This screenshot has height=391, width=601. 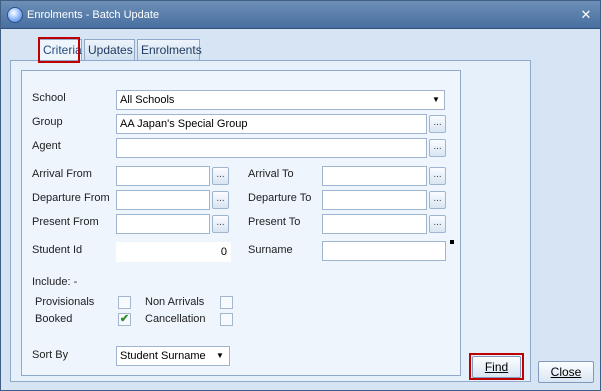 I want to click on close-button: Close, so click(x=566, y=372).